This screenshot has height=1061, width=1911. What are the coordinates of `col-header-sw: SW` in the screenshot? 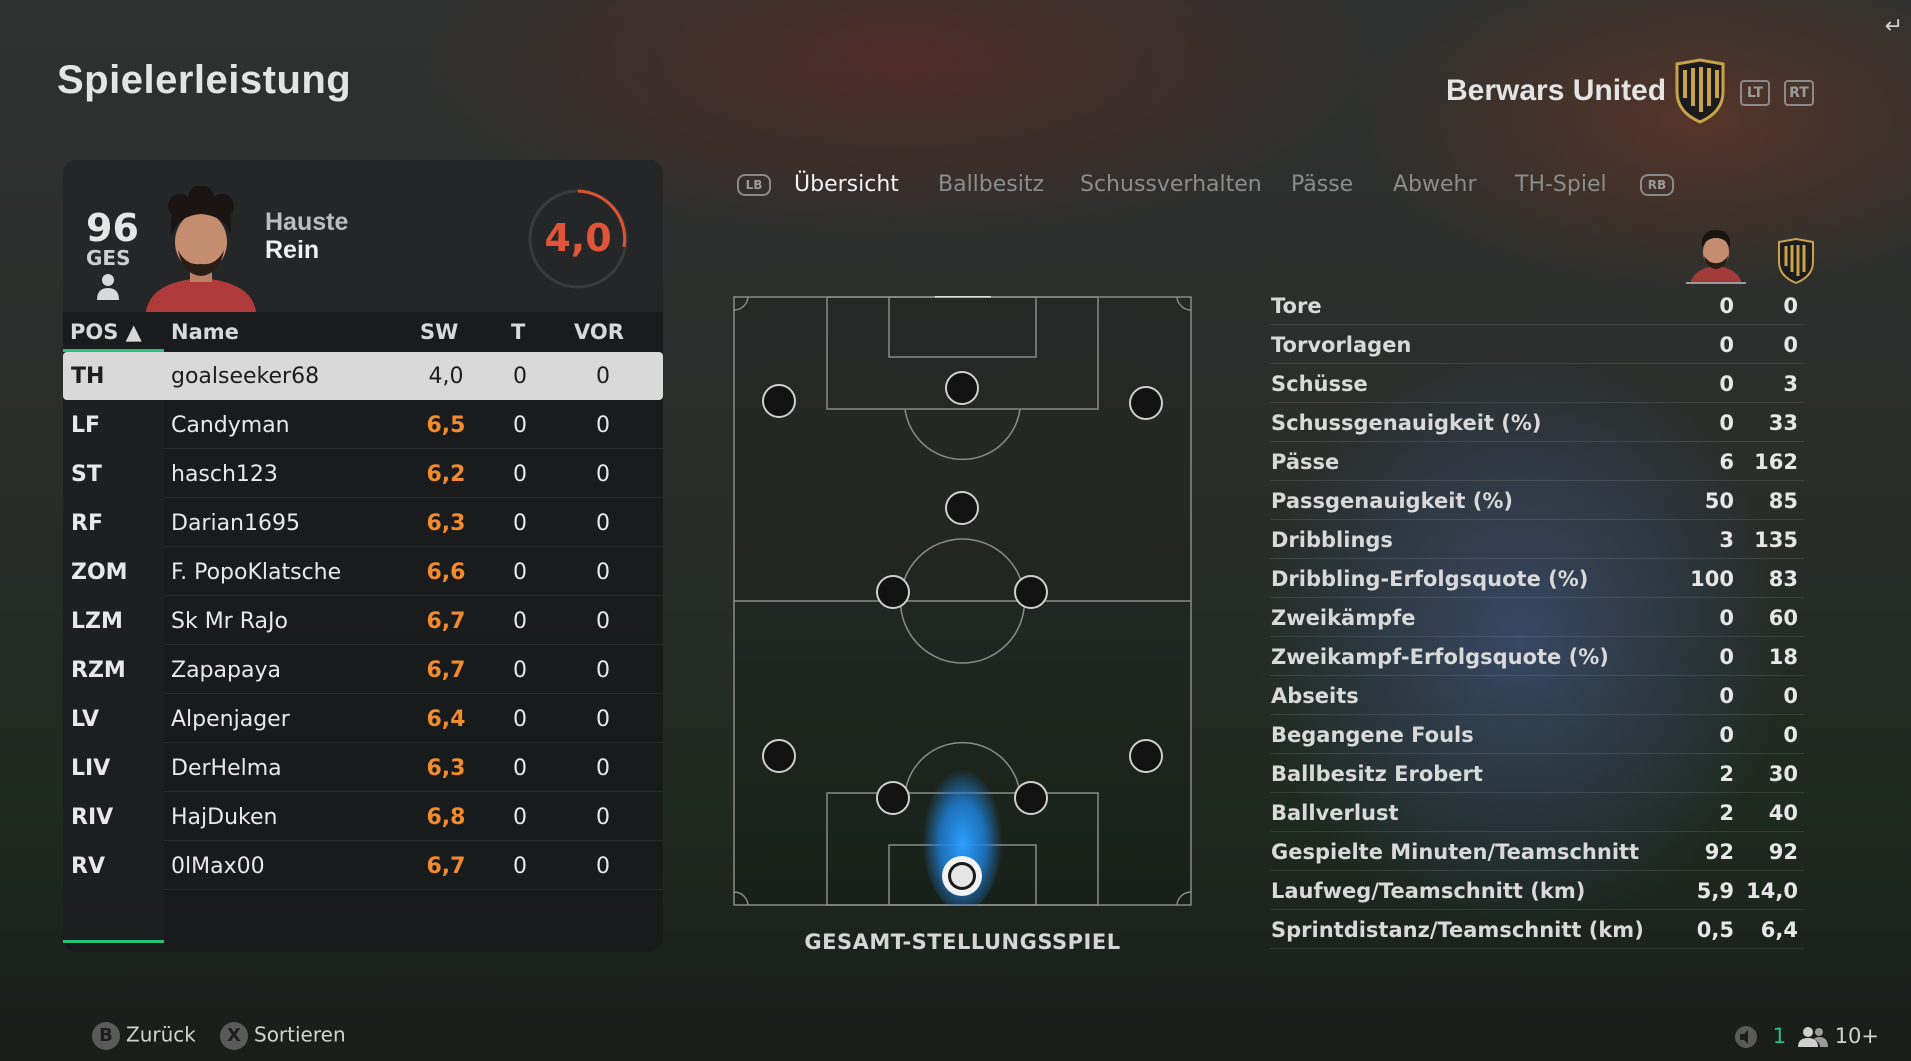 It's located at (439, 332).